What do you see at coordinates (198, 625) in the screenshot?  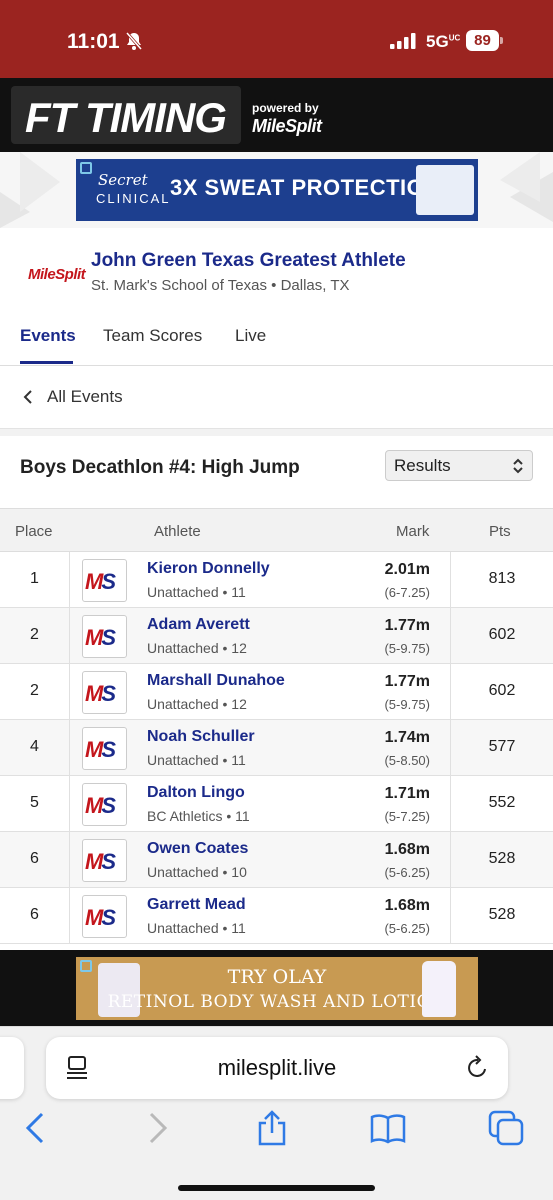 I see `athlete-name-link: Adam Averett` at bounding box center [198, 625].